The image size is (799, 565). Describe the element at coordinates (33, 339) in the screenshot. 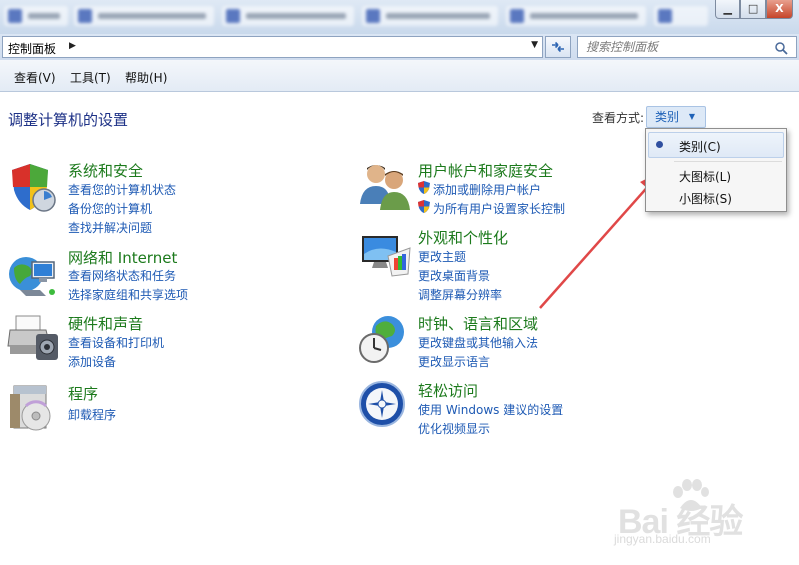

I see `printer-icon` at that location.